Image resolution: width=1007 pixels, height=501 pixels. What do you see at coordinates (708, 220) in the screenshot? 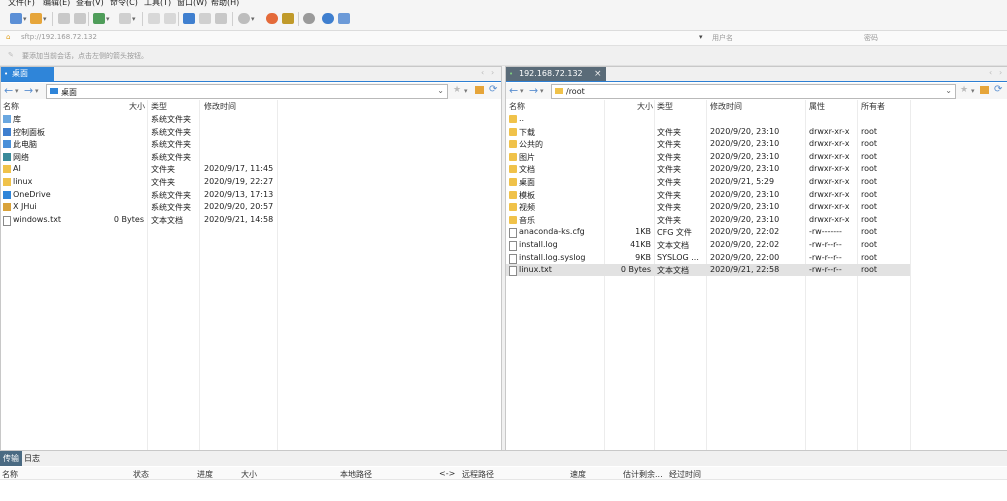
I see `list-item: 音乐 文件夹 2020/9/20, 23:10 drwxr-xr-x root` at bounding box center [708, 220].